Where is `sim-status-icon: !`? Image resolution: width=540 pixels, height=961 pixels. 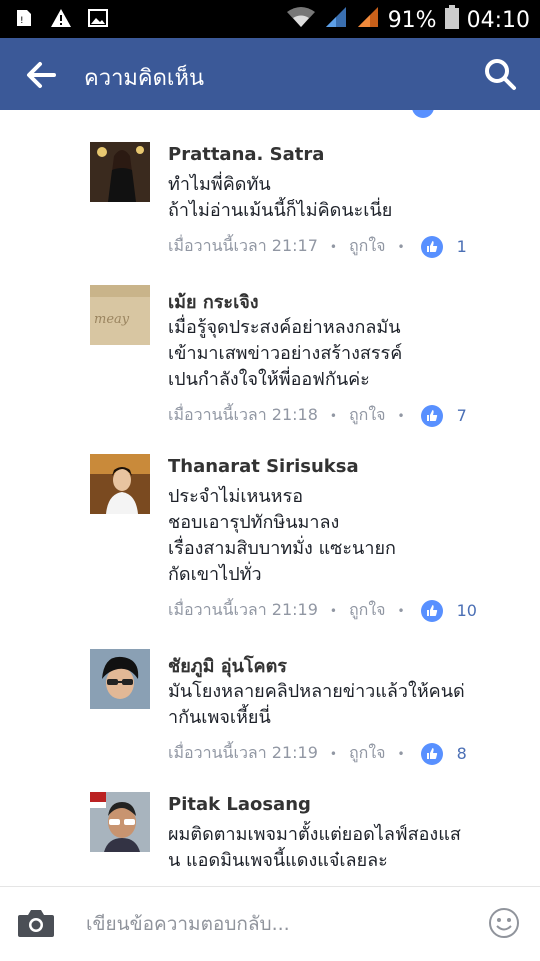 sim-status-icon: ! is located at coordinates (24, 20).